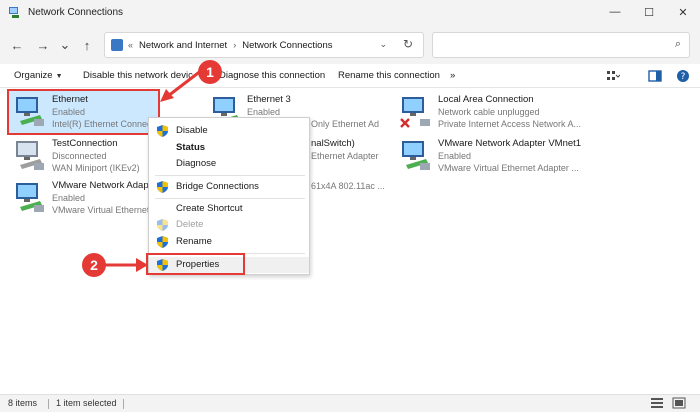  Describe the element at coordinates (210, 72) in the screenshot. I see `callout-badge-1: 1` at that location.